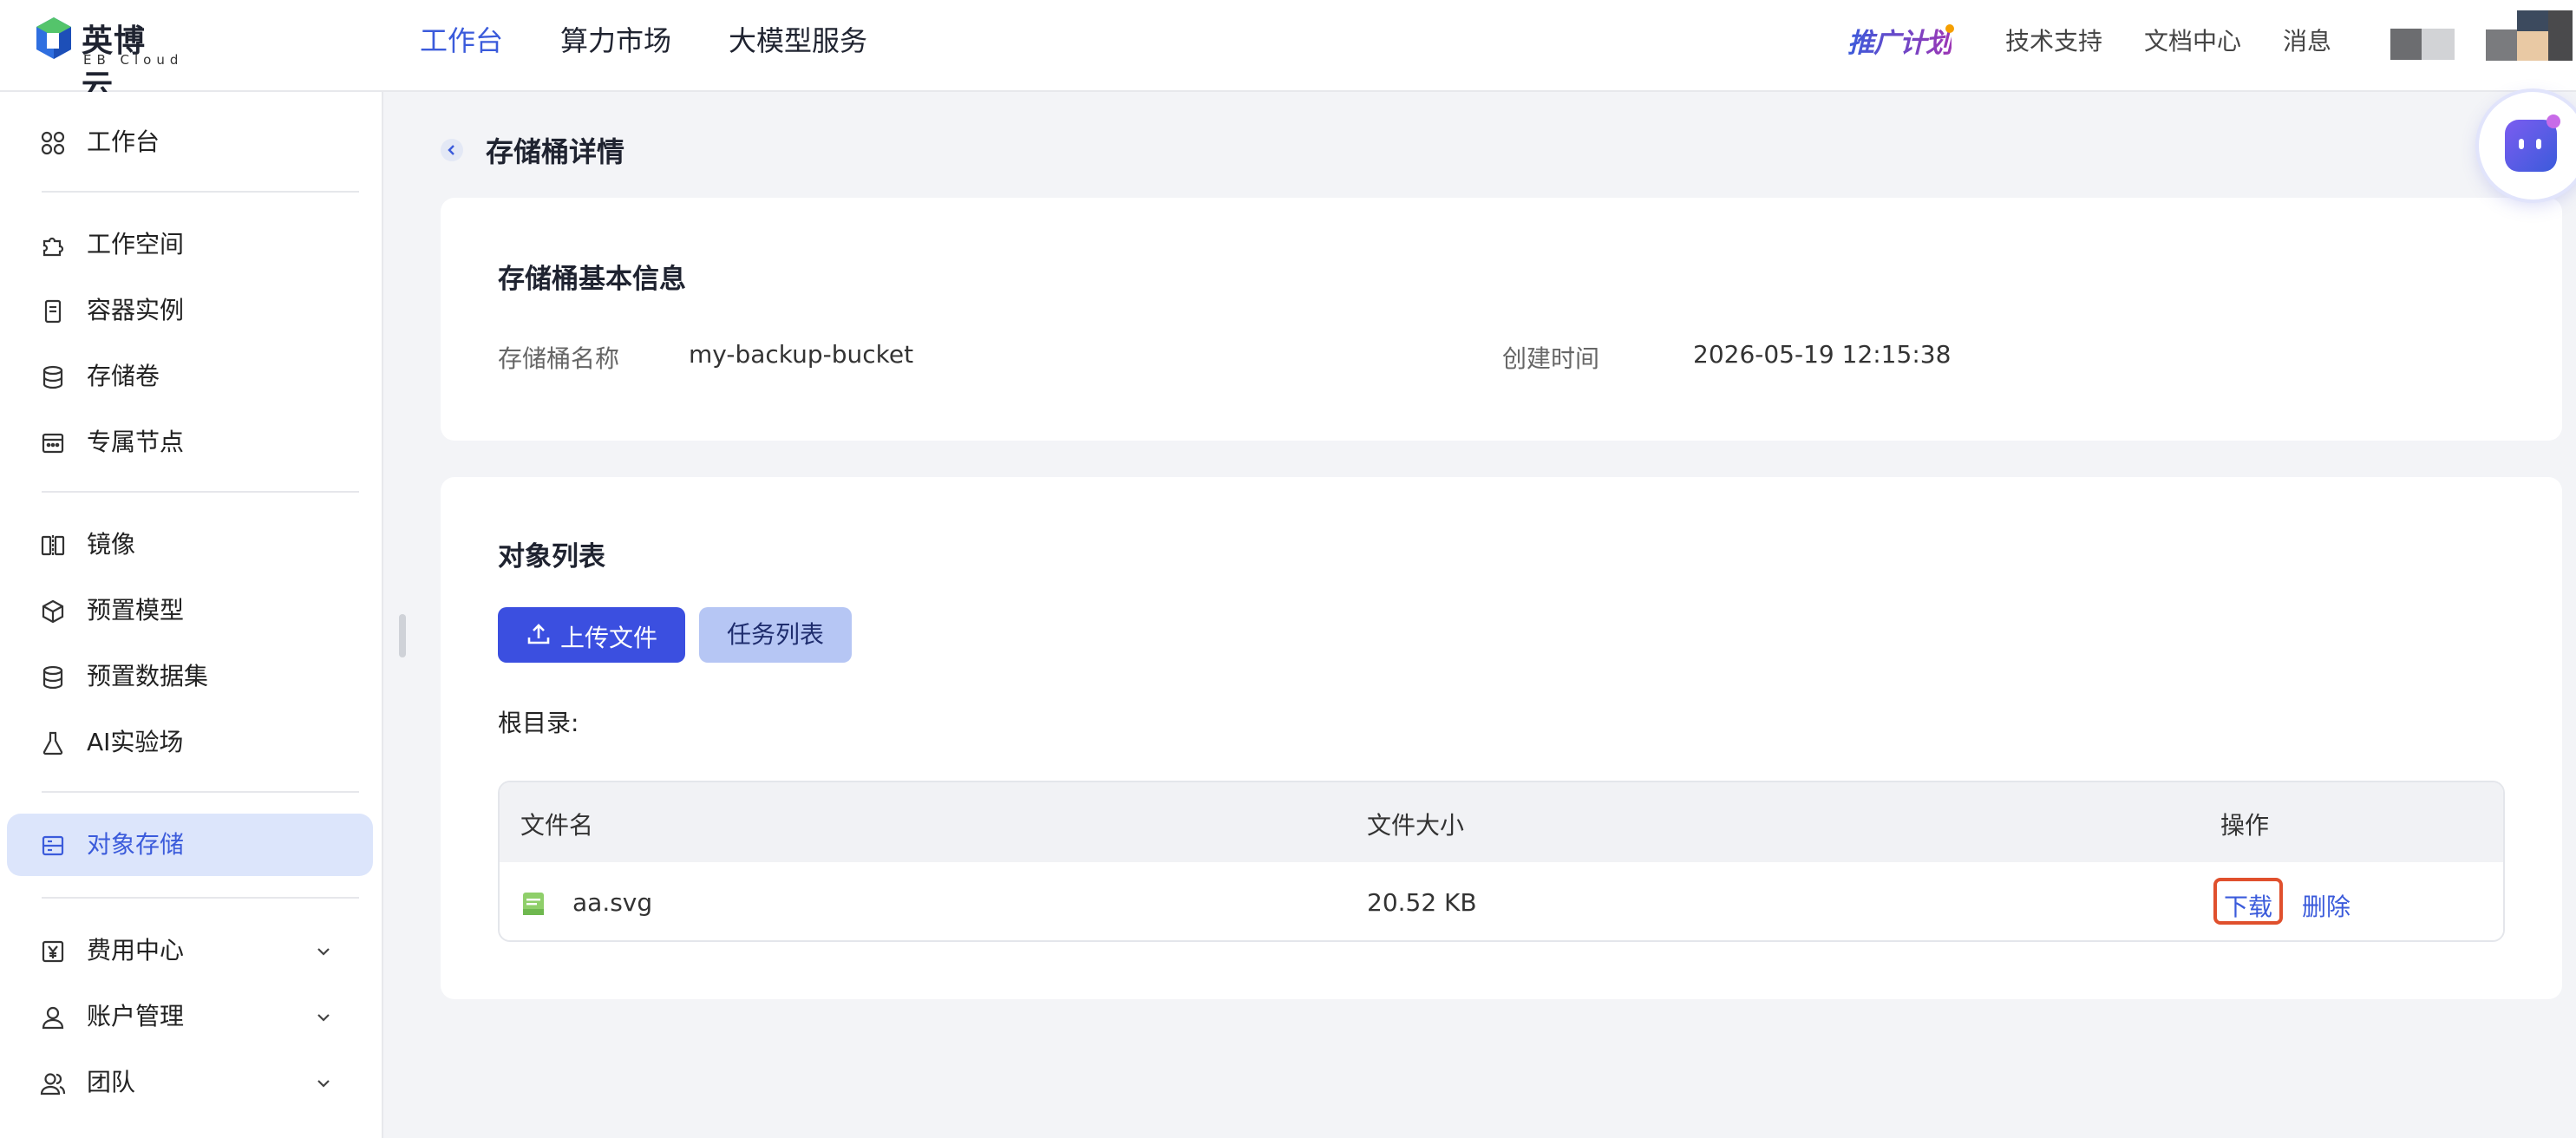 This screenshot has width=2576, height=1138. I want to click on column-header-actions: 操作, so click(2245, 825).